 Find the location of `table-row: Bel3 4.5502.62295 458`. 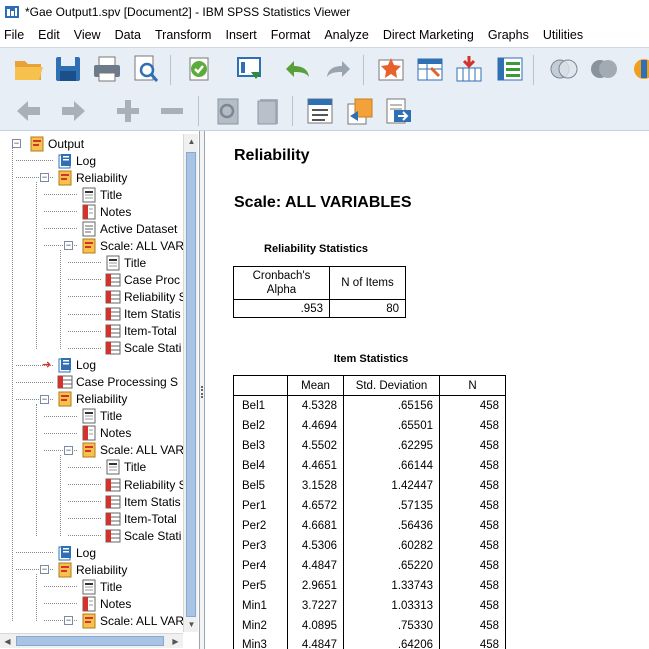

table-row: Bel3 4.5502.62295 458 is located at coordinates (369, 445).